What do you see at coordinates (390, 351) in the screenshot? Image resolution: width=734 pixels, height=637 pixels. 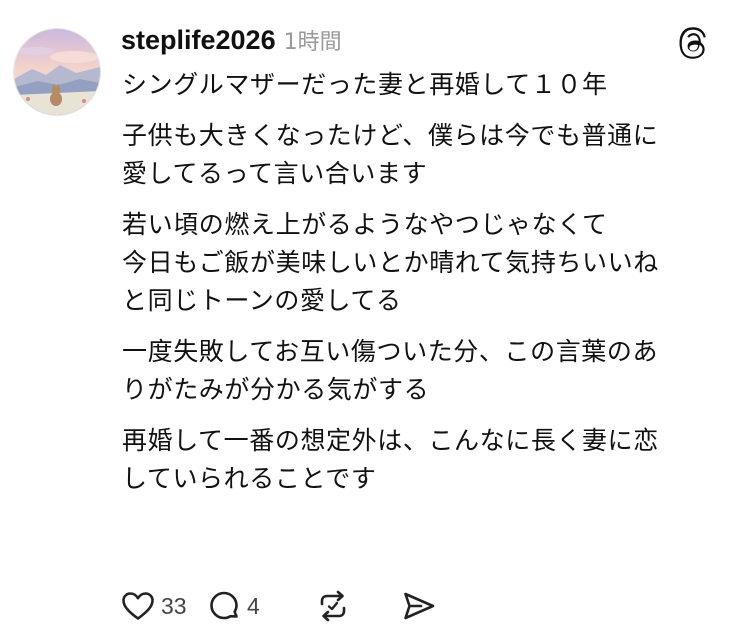 I see `post-text-line: 一度失敗してお互い傷ついた分、この言葉のあ` at bounding box center [390, 351].